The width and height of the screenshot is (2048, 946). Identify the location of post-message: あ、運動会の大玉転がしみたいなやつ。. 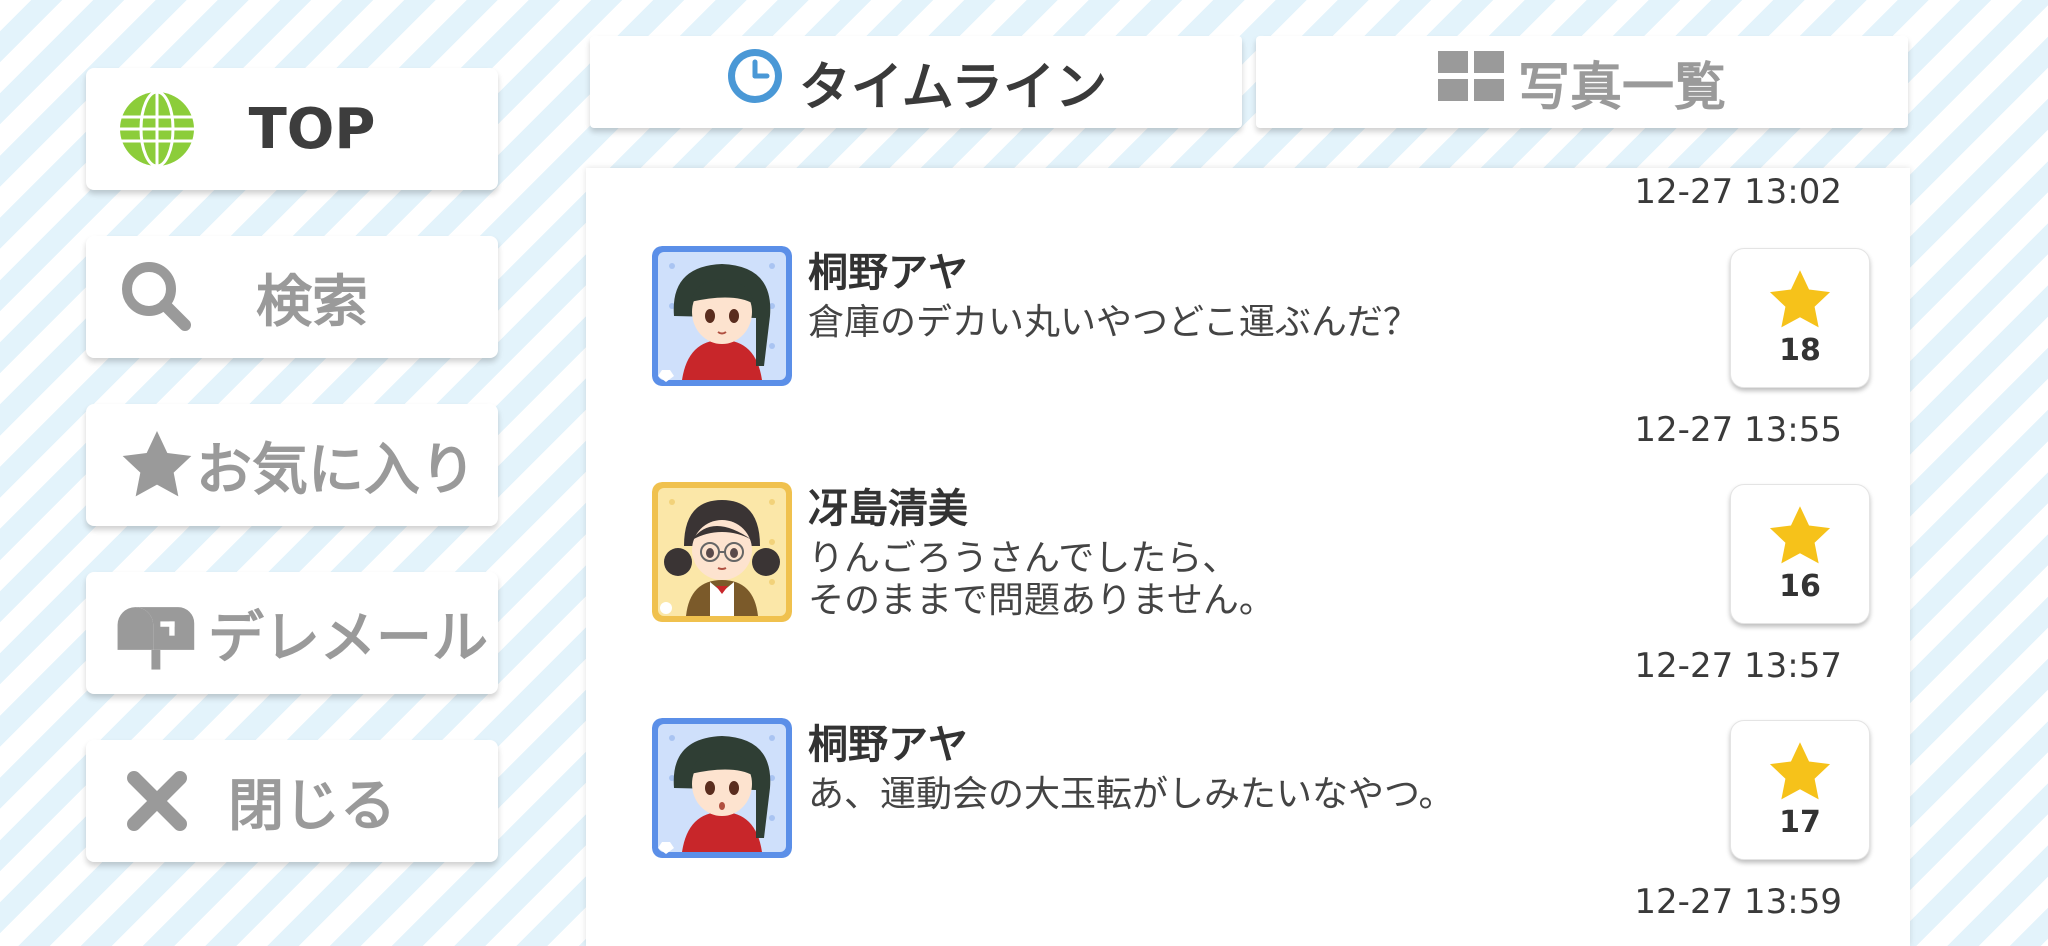
(1131, 794).